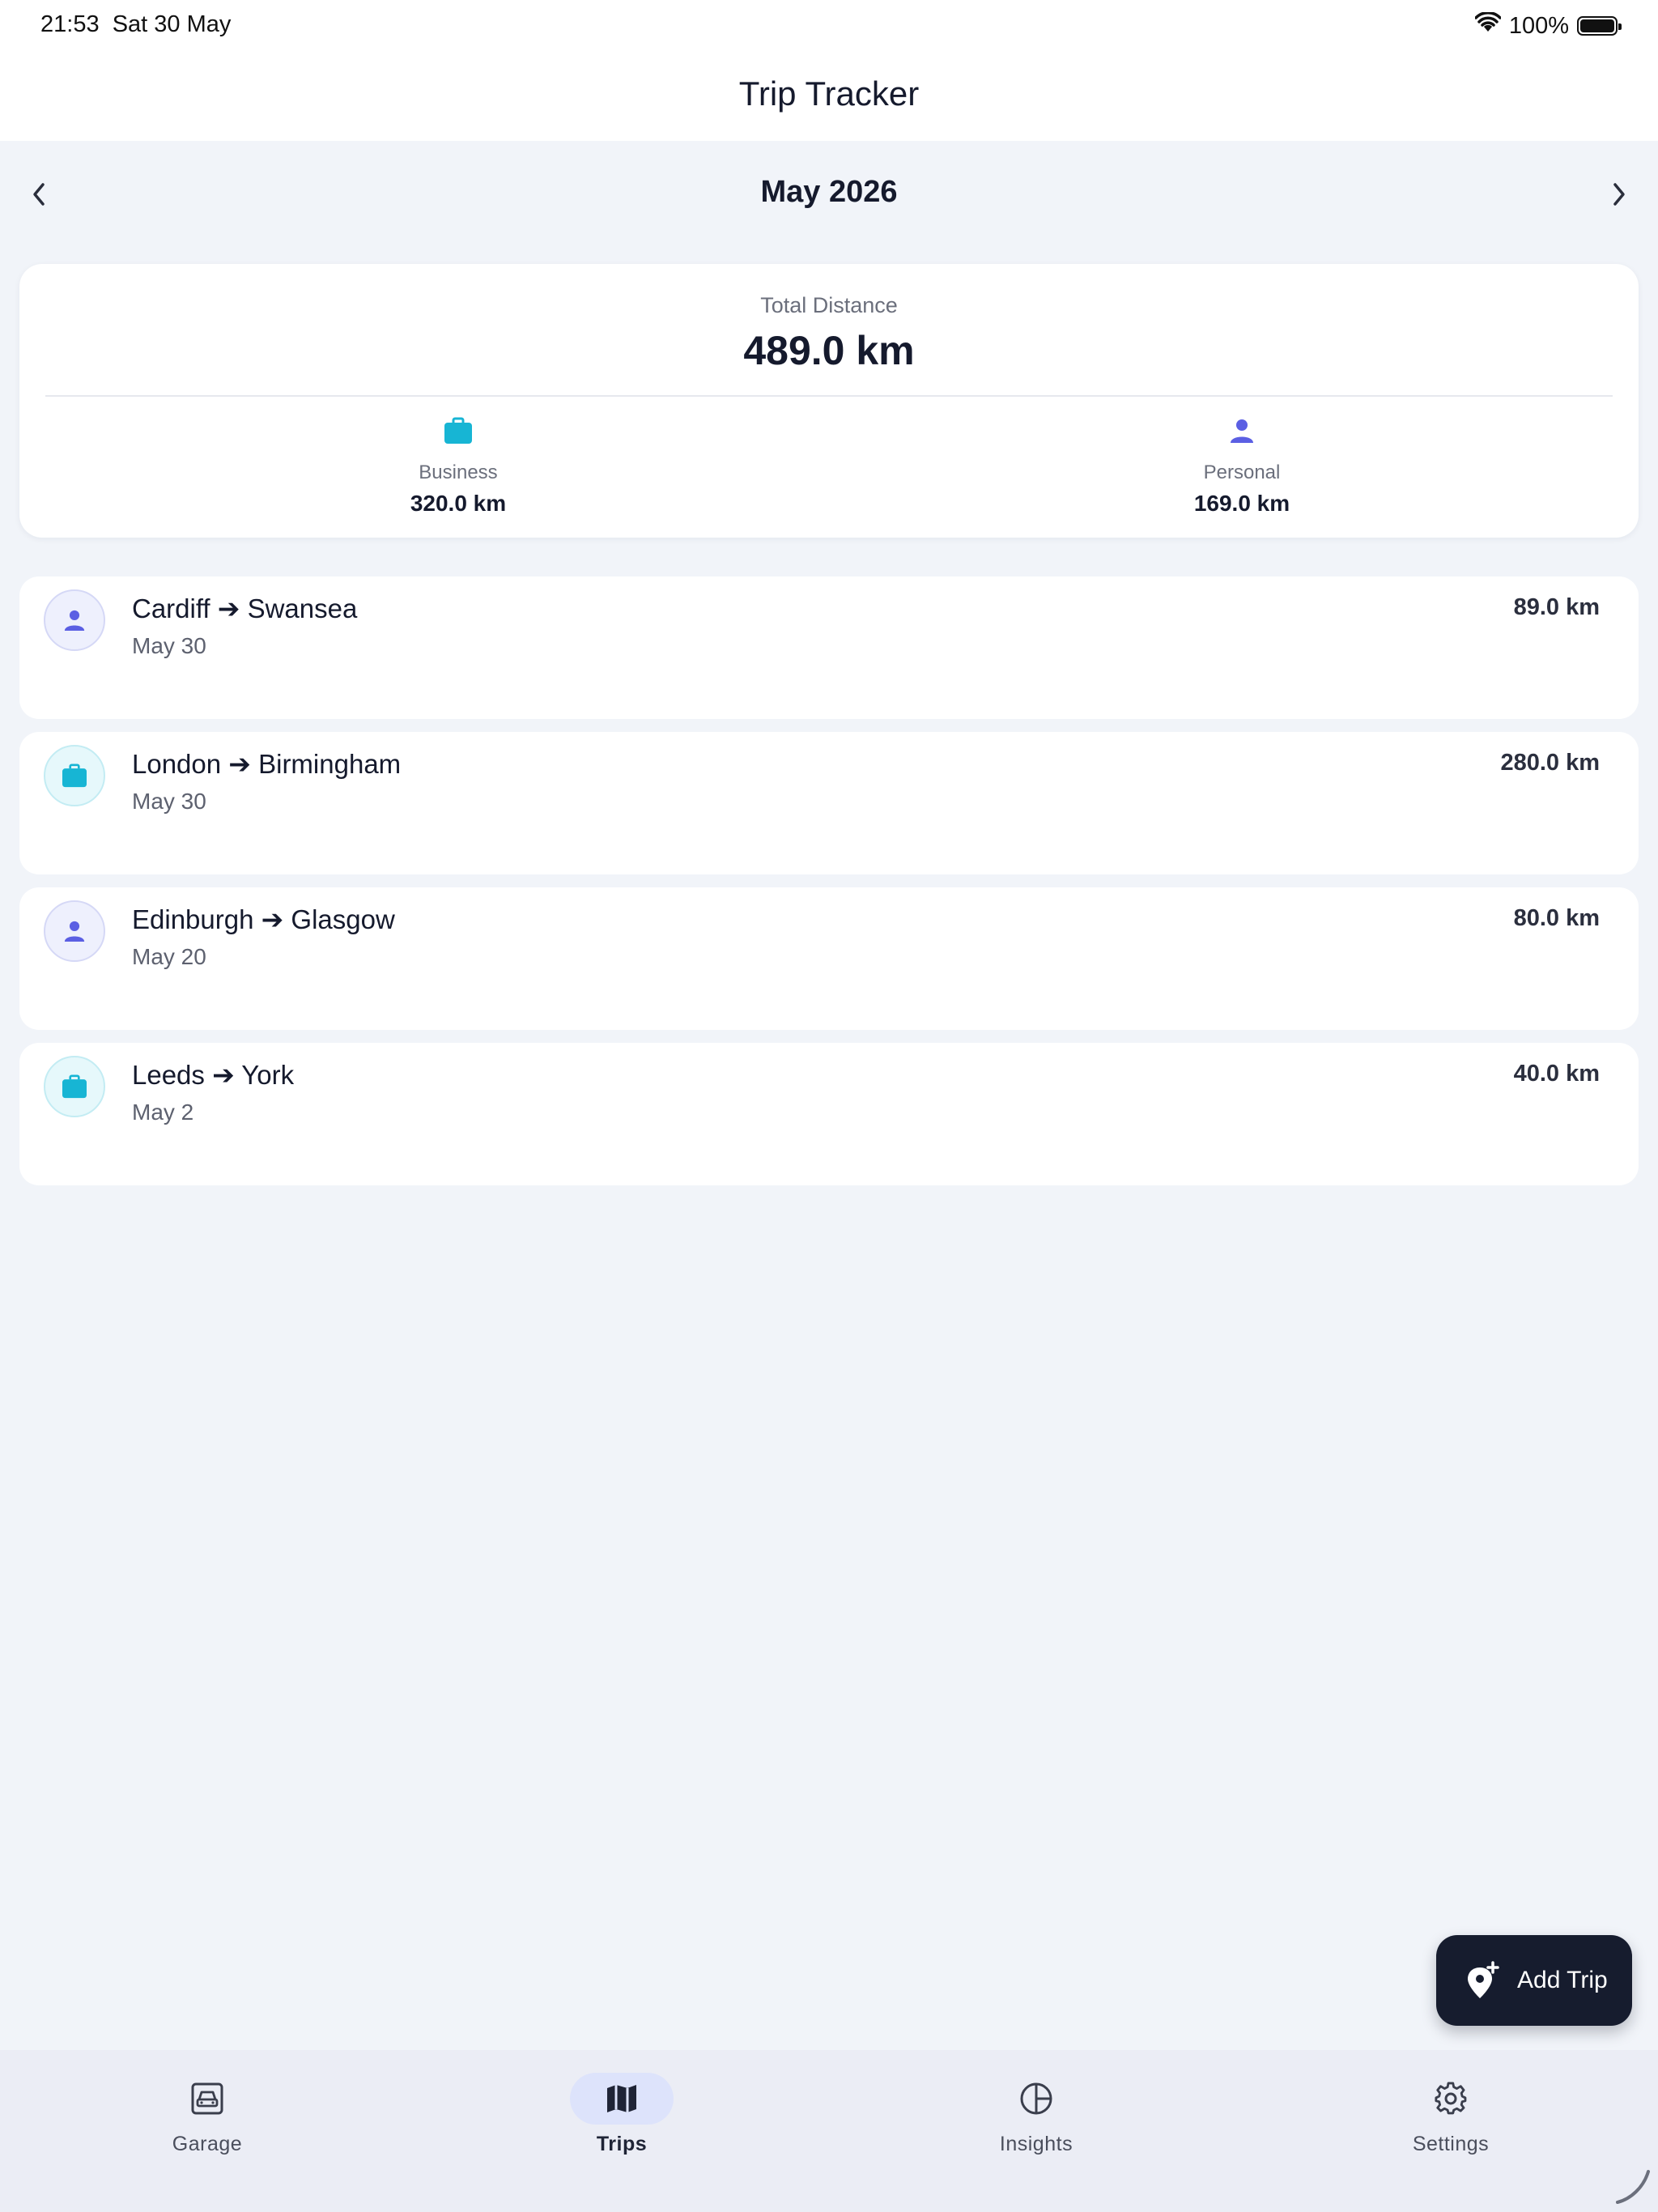  I want to click on tab-settings: Settings, so click(1450, 2115).